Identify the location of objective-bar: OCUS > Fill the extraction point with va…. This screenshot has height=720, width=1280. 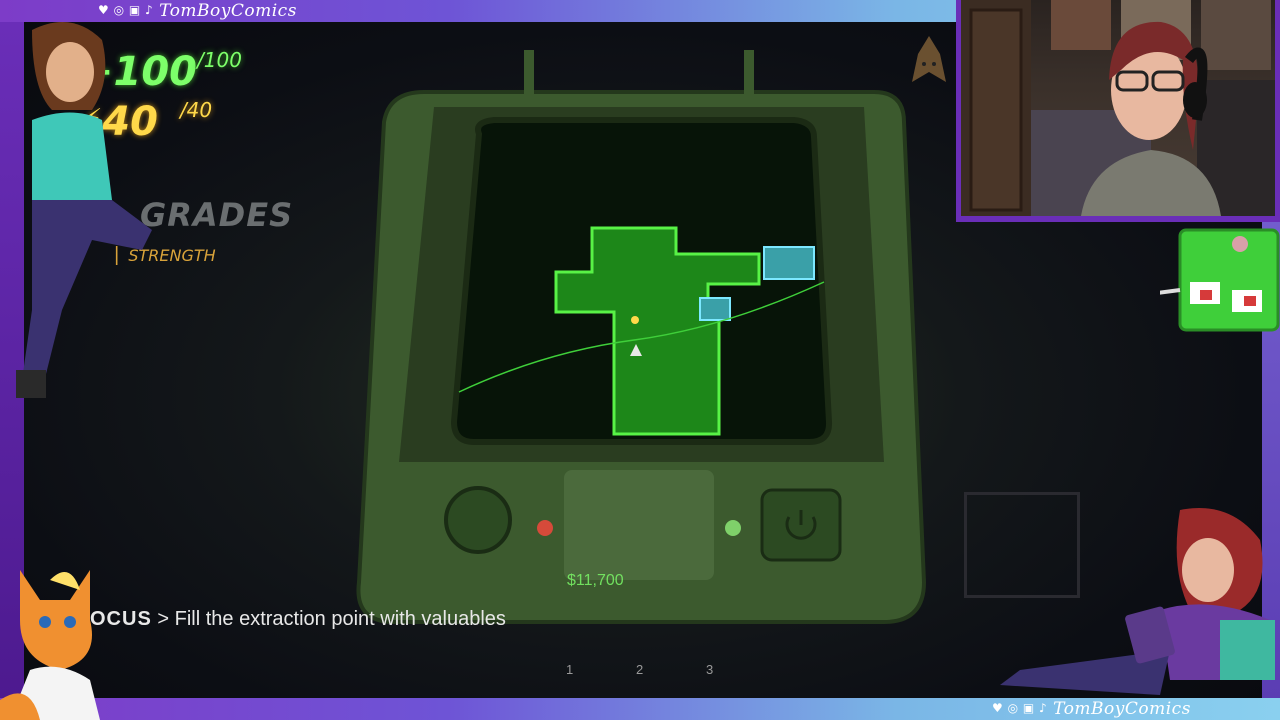
(298, 619).